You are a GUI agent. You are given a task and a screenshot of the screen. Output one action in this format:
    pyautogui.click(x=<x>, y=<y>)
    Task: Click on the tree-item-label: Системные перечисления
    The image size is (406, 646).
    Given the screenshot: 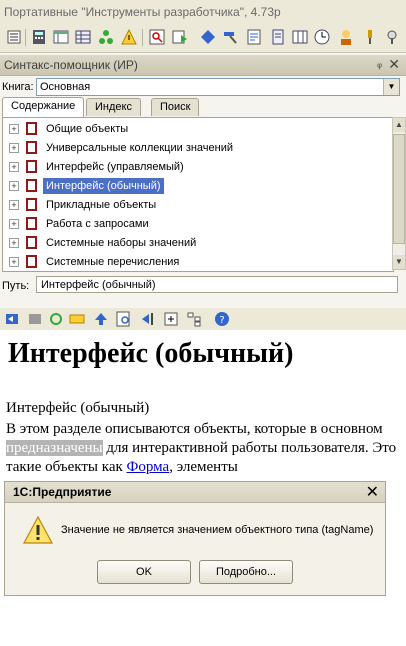 What is the action you would take?
    pyautogui.click(x=113, y=262)
    